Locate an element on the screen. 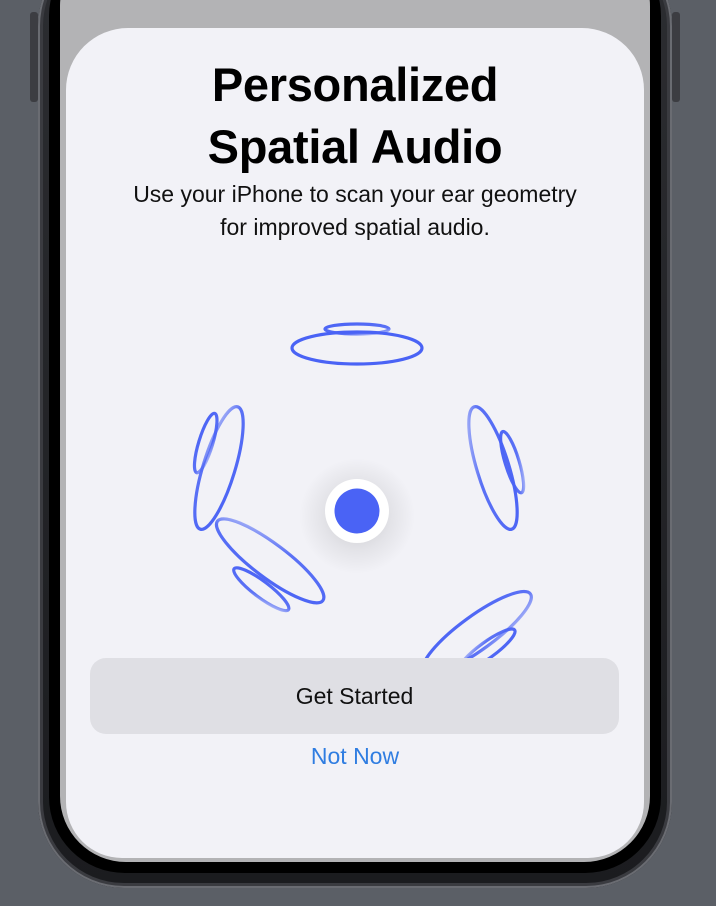 The image size is (716, 906). get-started-button: Get Started is located at coordinates (354, 696).